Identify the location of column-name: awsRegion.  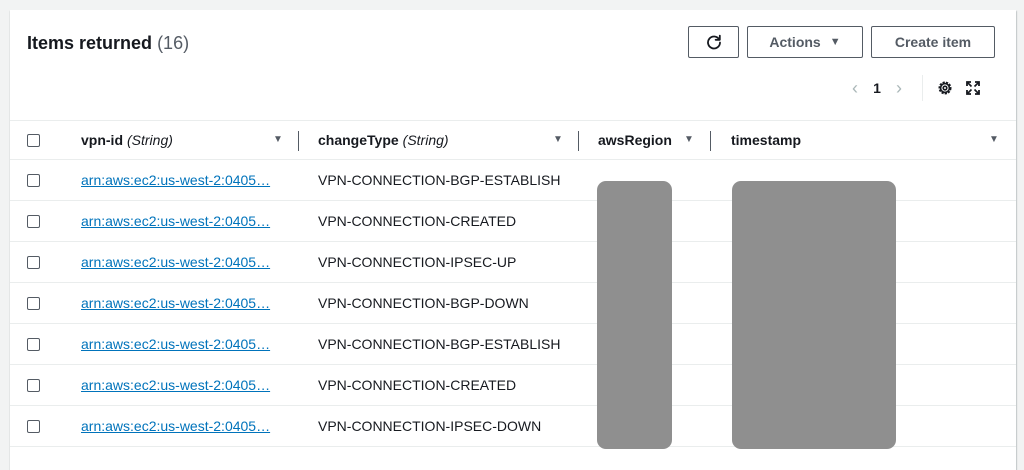
(635, 140).